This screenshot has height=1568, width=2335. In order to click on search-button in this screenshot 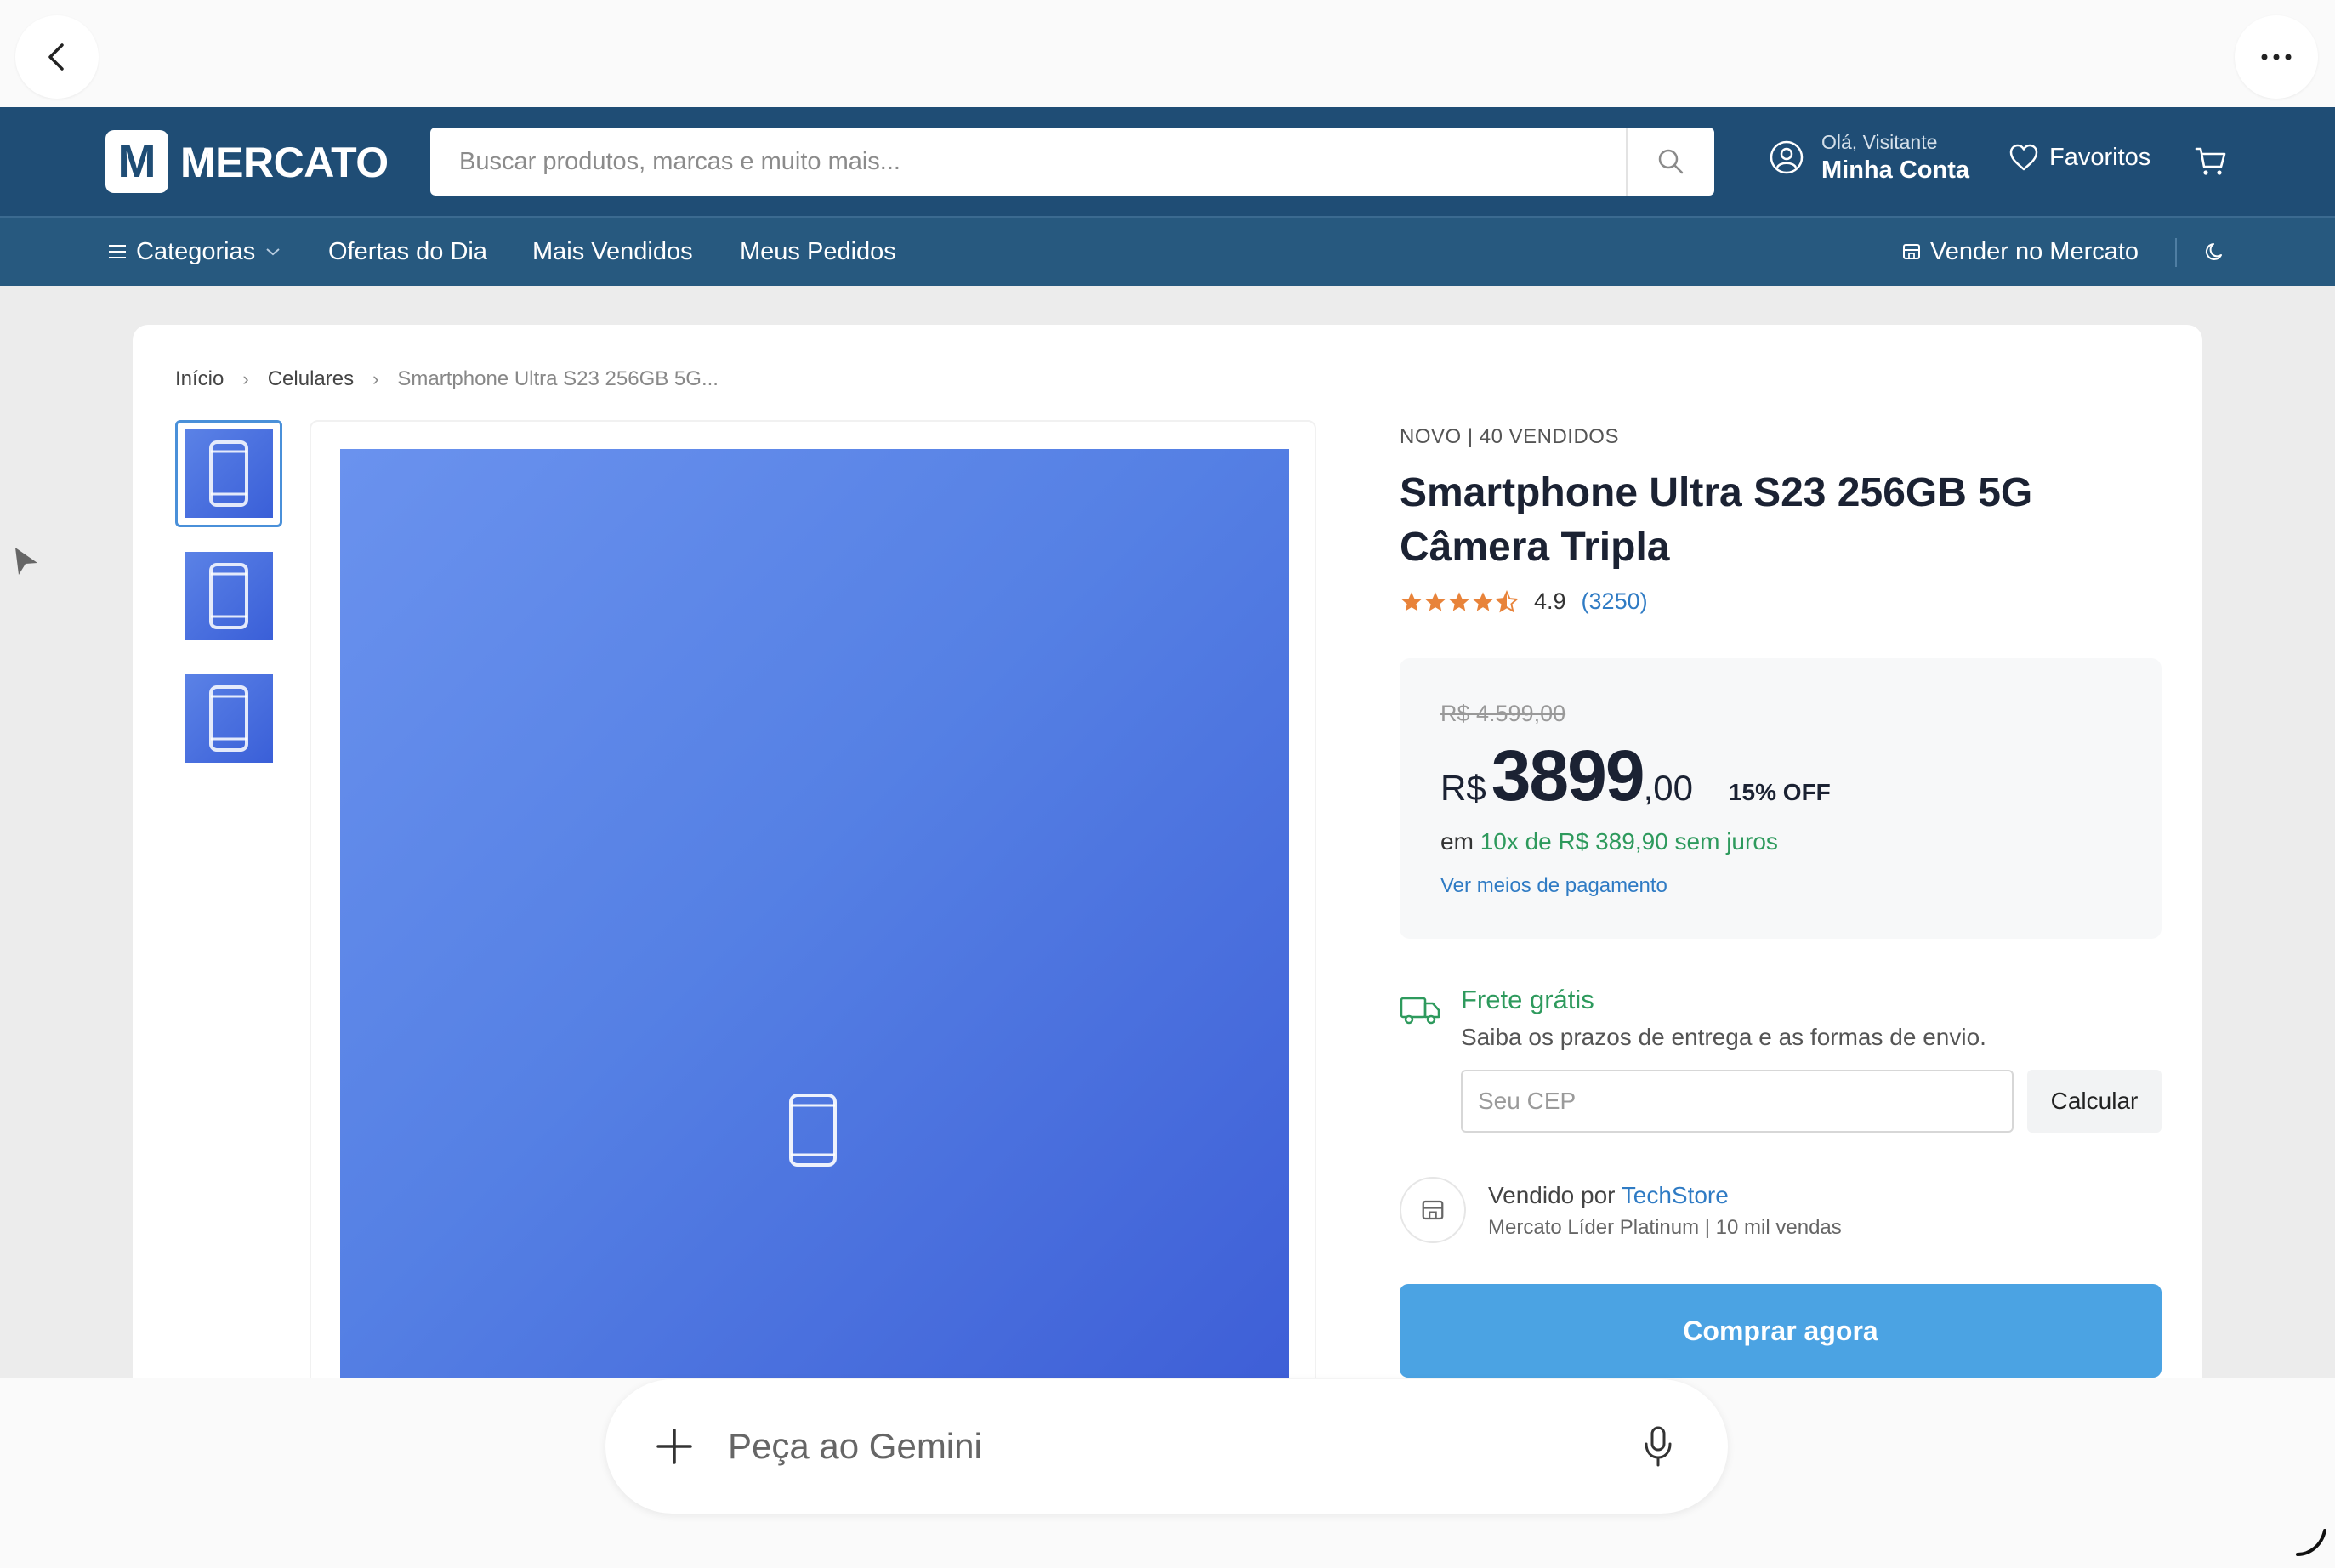, I will do `click(1670, 162)`.